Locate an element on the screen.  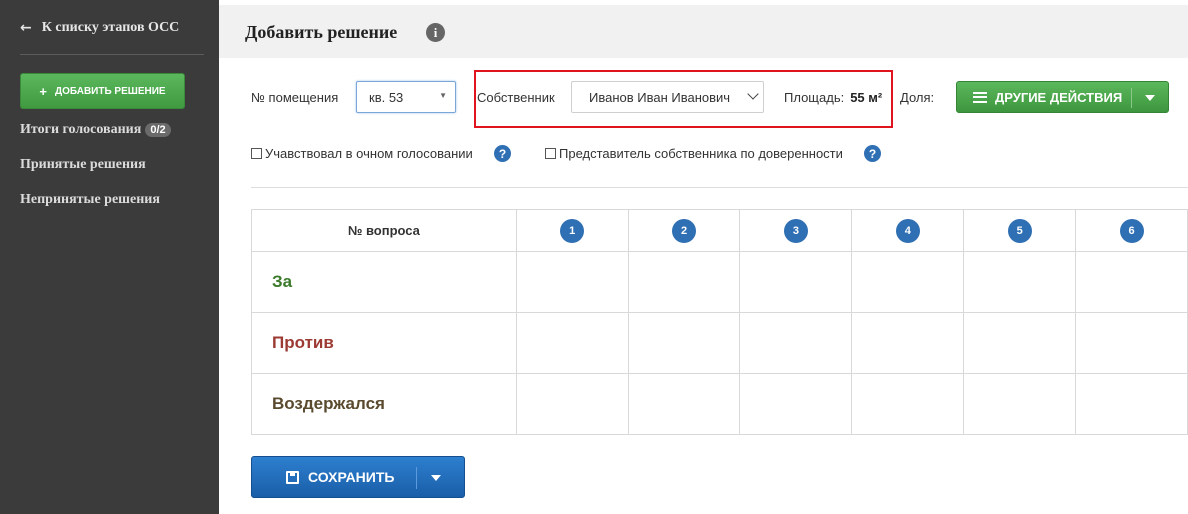
area-value: 55 м² is located at coordinates (866, 97).